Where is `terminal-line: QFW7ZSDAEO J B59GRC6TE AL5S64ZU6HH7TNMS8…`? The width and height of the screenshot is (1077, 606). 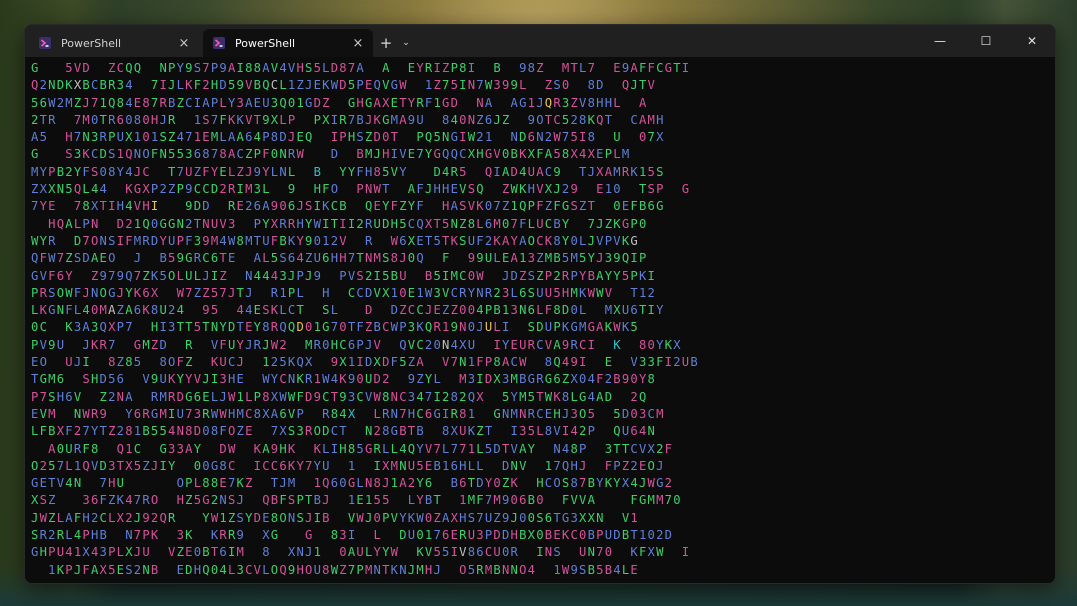
terminal-line: QFW7ZSDAEO J B59GRC6TE AL5S64ZU6HH7TNMS8… is located at coordinates (339, 258).